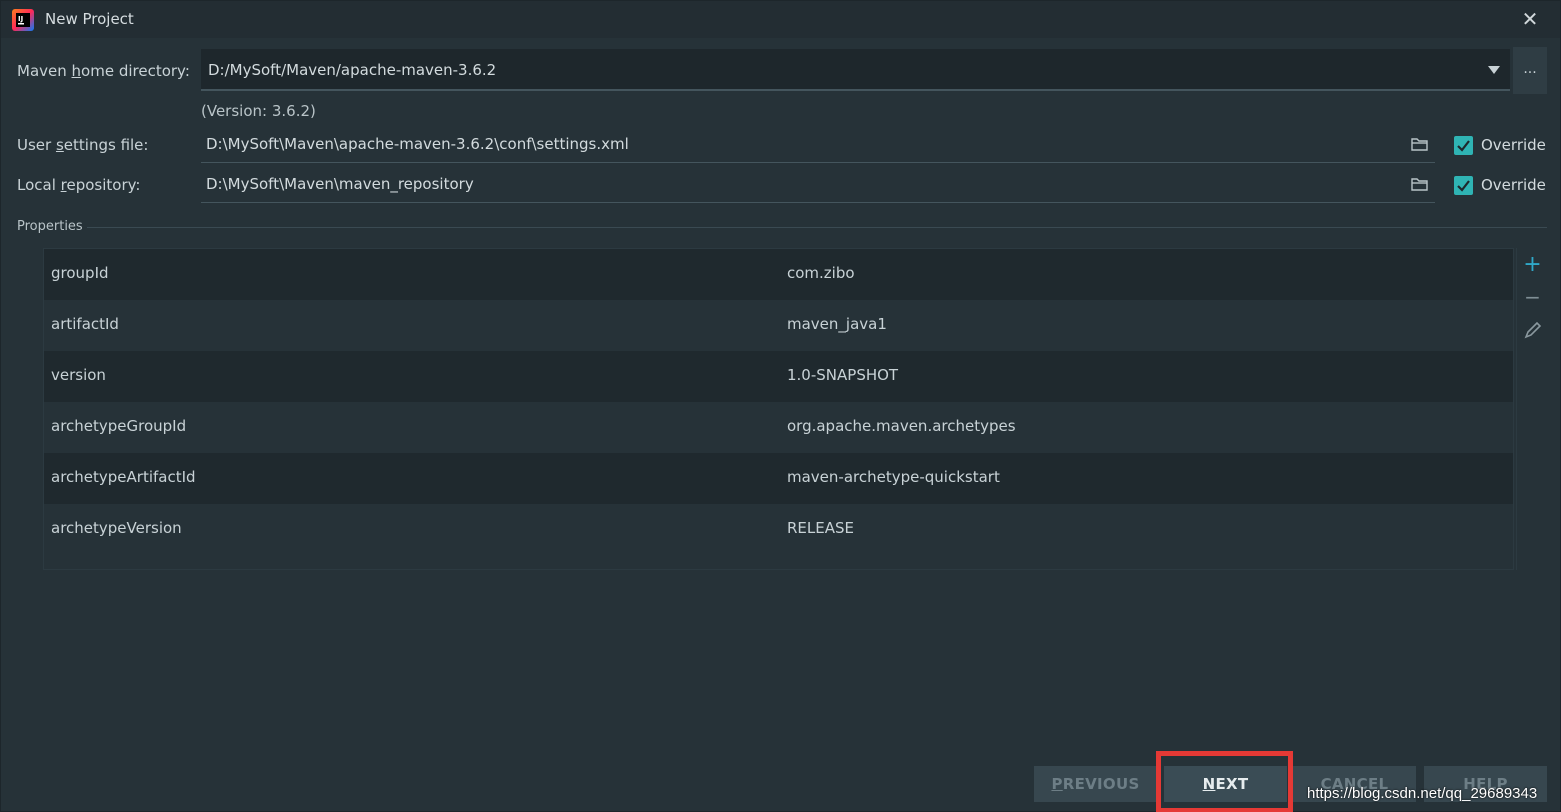 This screenshot has height=812, width=1561. What do you see at coordinates (103, 185) in the screenshot?
I see `local-repo-label-part: epository:` at bounding box center [103, 185].